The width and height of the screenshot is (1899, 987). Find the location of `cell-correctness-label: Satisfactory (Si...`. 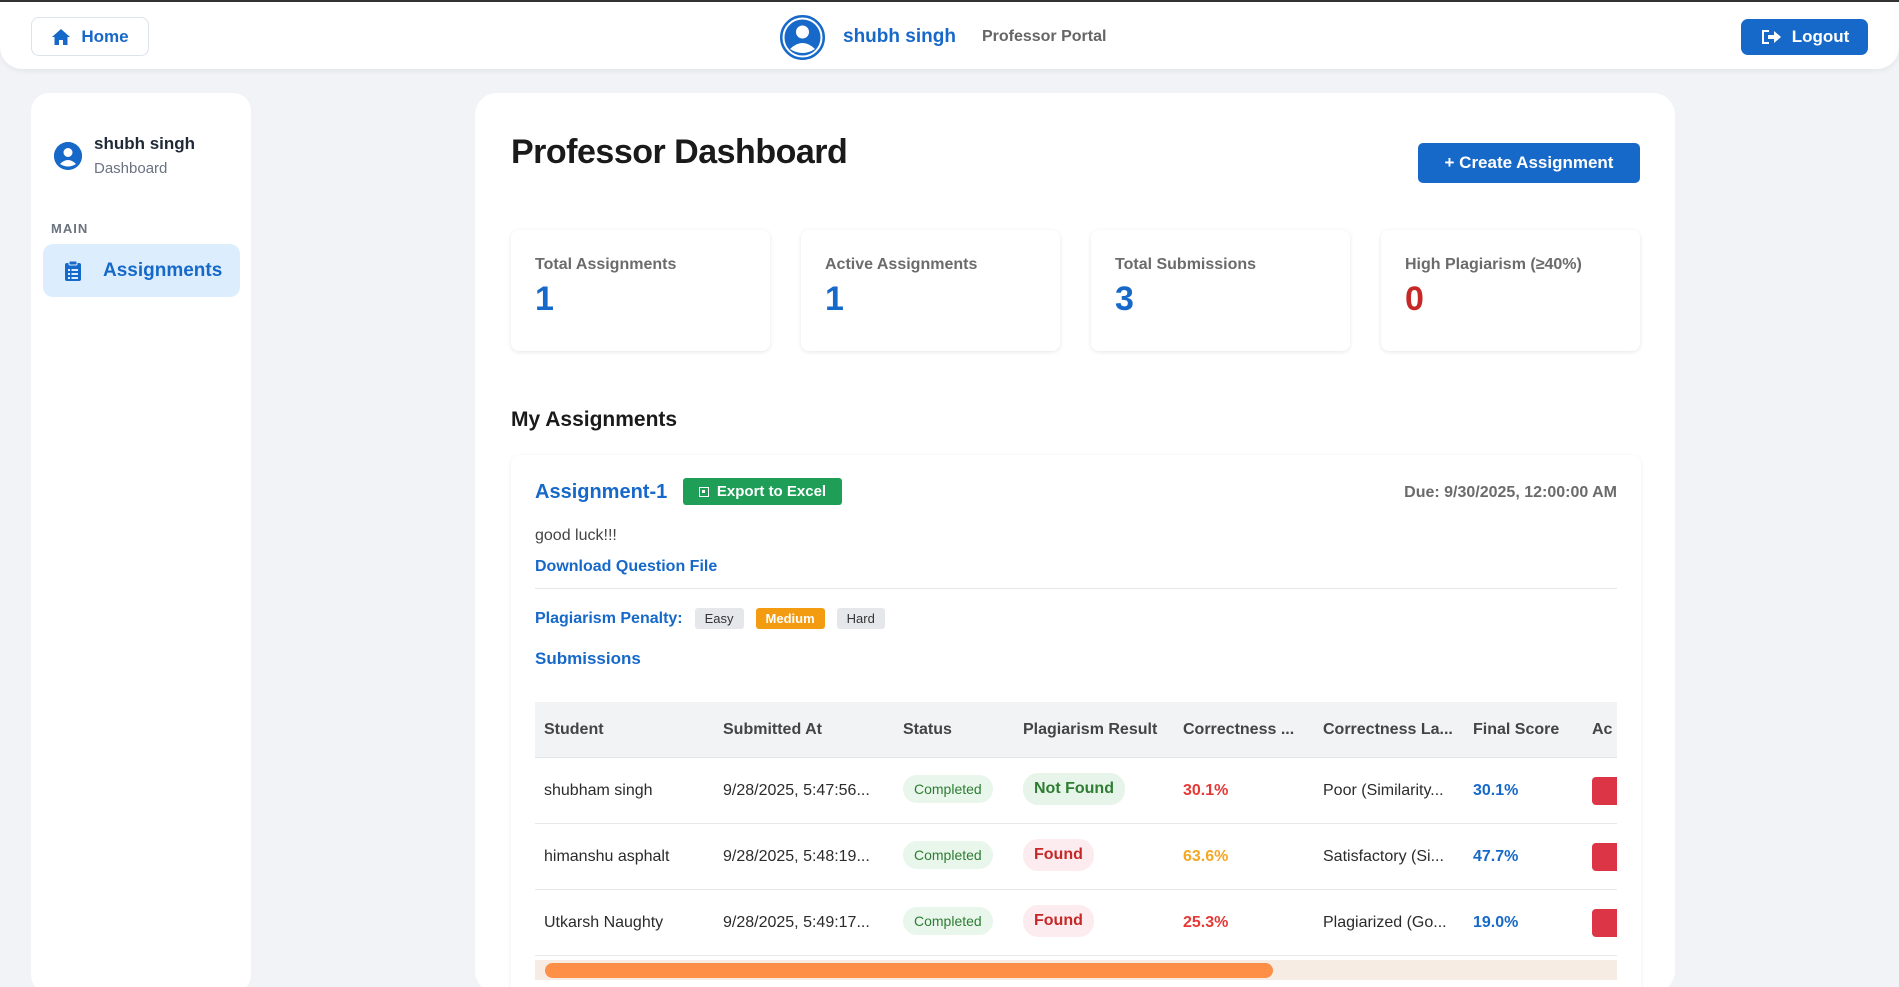

cell-correctness-label: Satisfactory (Si... is located at coordinates (1383, 856).